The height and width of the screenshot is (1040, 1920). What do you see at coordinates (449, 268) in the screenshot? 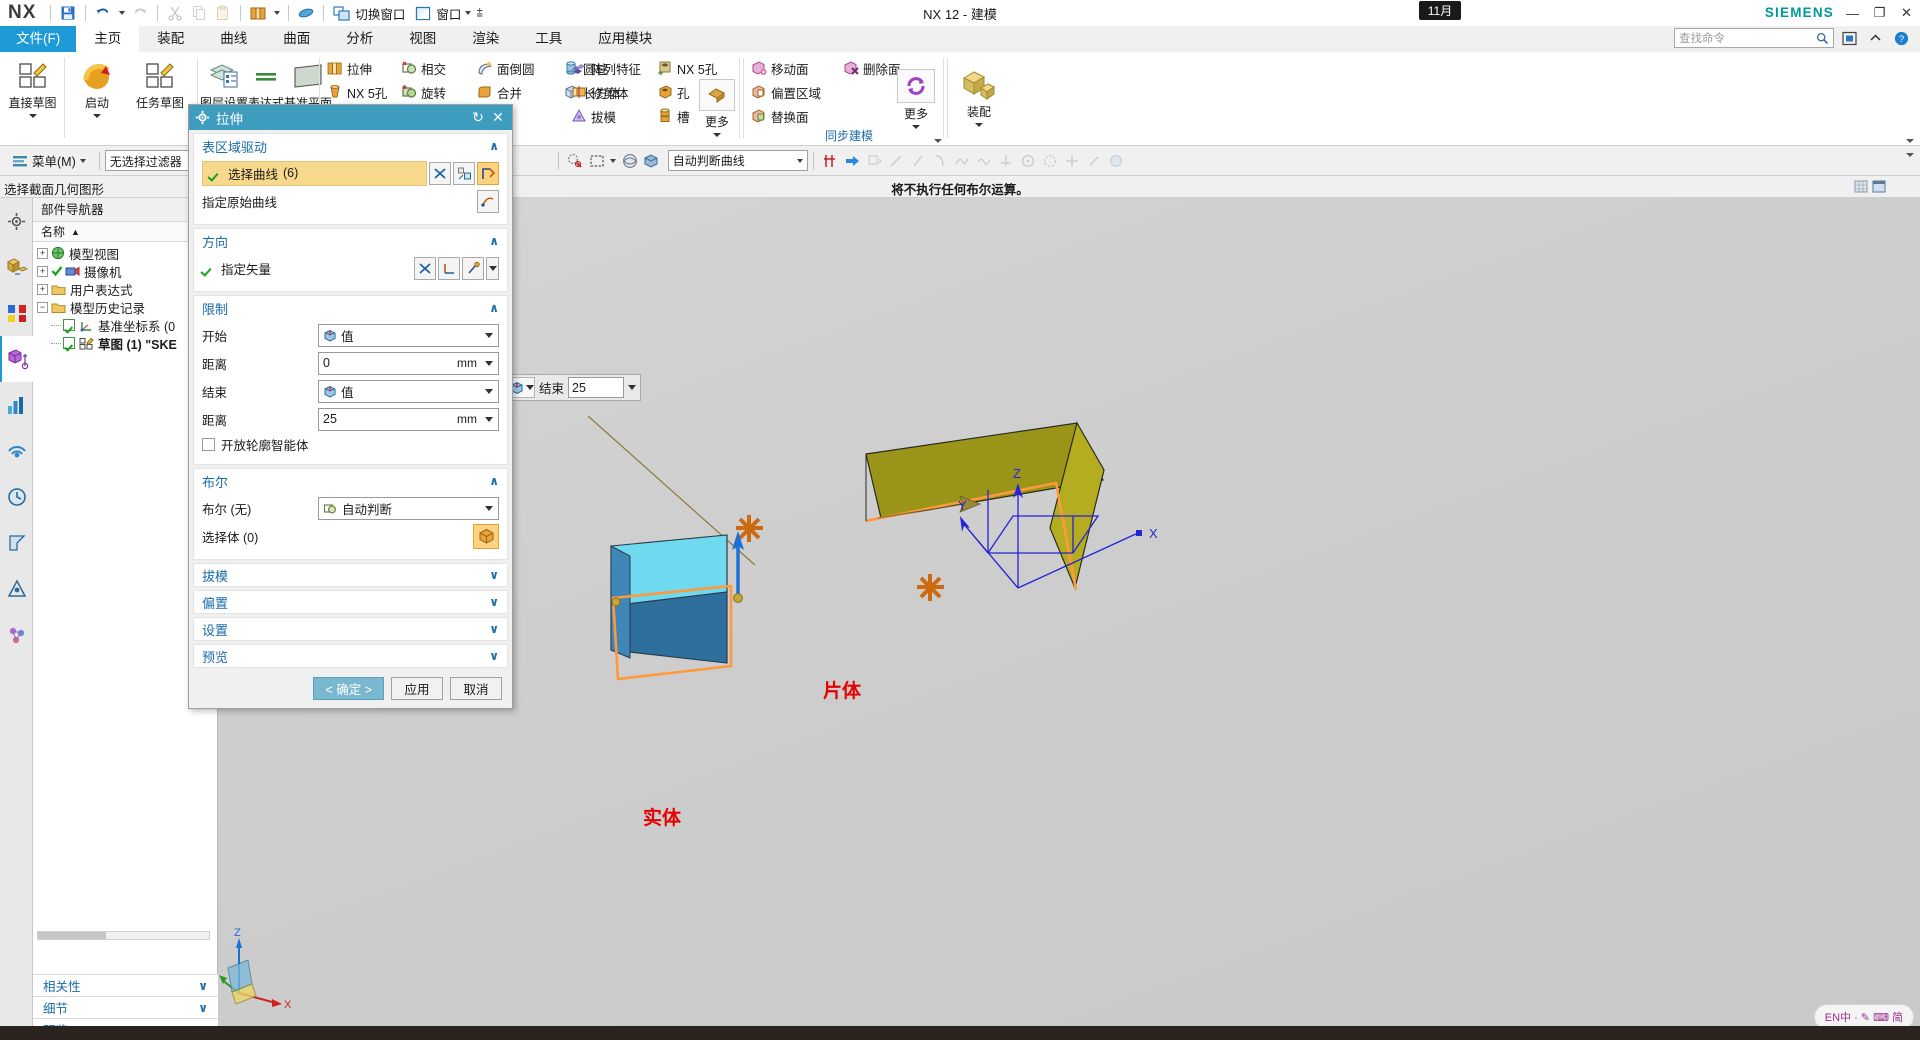
I see `vector-dialog-button` at bounding box center [449, 268].